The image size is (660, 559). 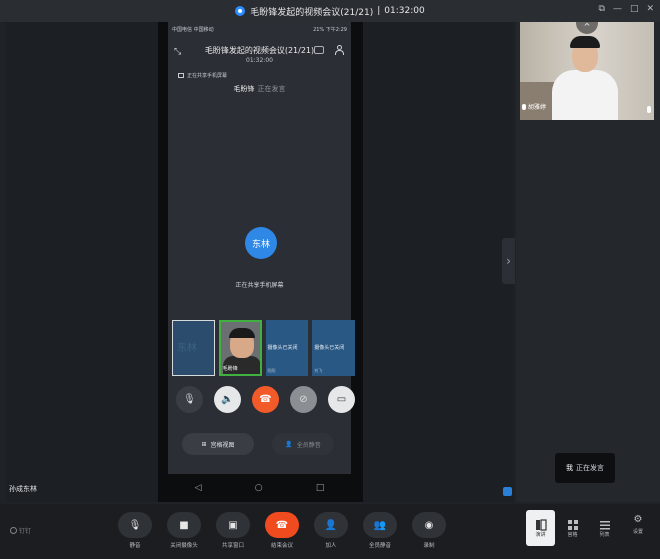 What do you see at coordinates (193, 29) in the screenshot?
I see `carrier-text: 中国电信 中国移动` at bounding box center [193, 29].